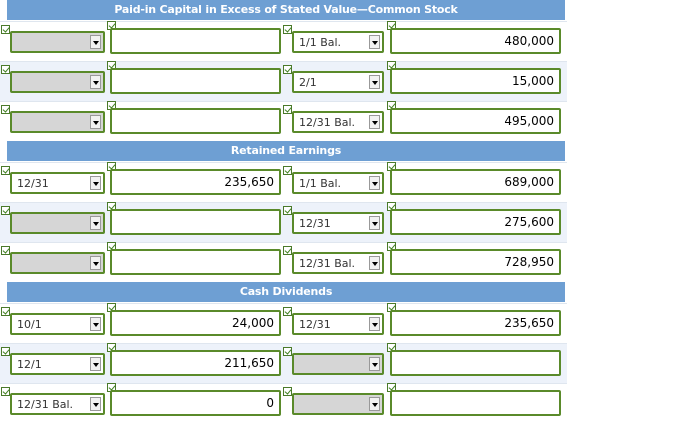  What do you see at coordinates (33, 183) in the screenshot?
I see `debit-date-value: 12/31` at bounding box center [33, 183].